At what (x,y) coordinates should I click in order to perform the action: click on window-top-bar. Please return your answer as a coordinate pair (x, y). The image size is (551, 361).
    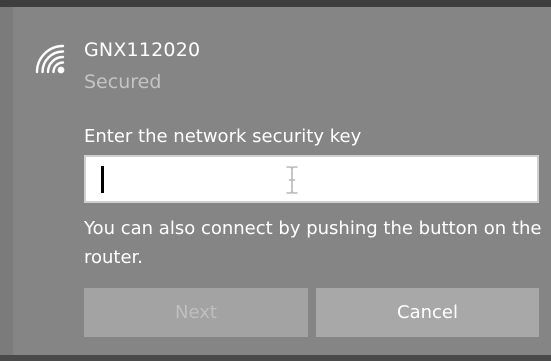
    Looking at the image, I should click on (275, 3).